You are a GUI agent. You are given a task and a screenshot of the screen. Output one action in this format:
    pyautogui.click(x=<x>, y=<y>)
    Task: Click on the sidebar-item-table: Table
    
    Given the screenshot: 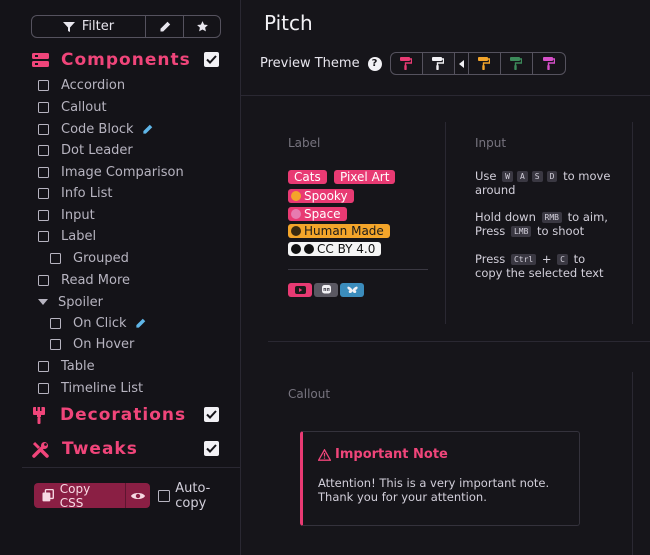 What is the action you would take?
    pyautogui.click(x=66, y=366)
    